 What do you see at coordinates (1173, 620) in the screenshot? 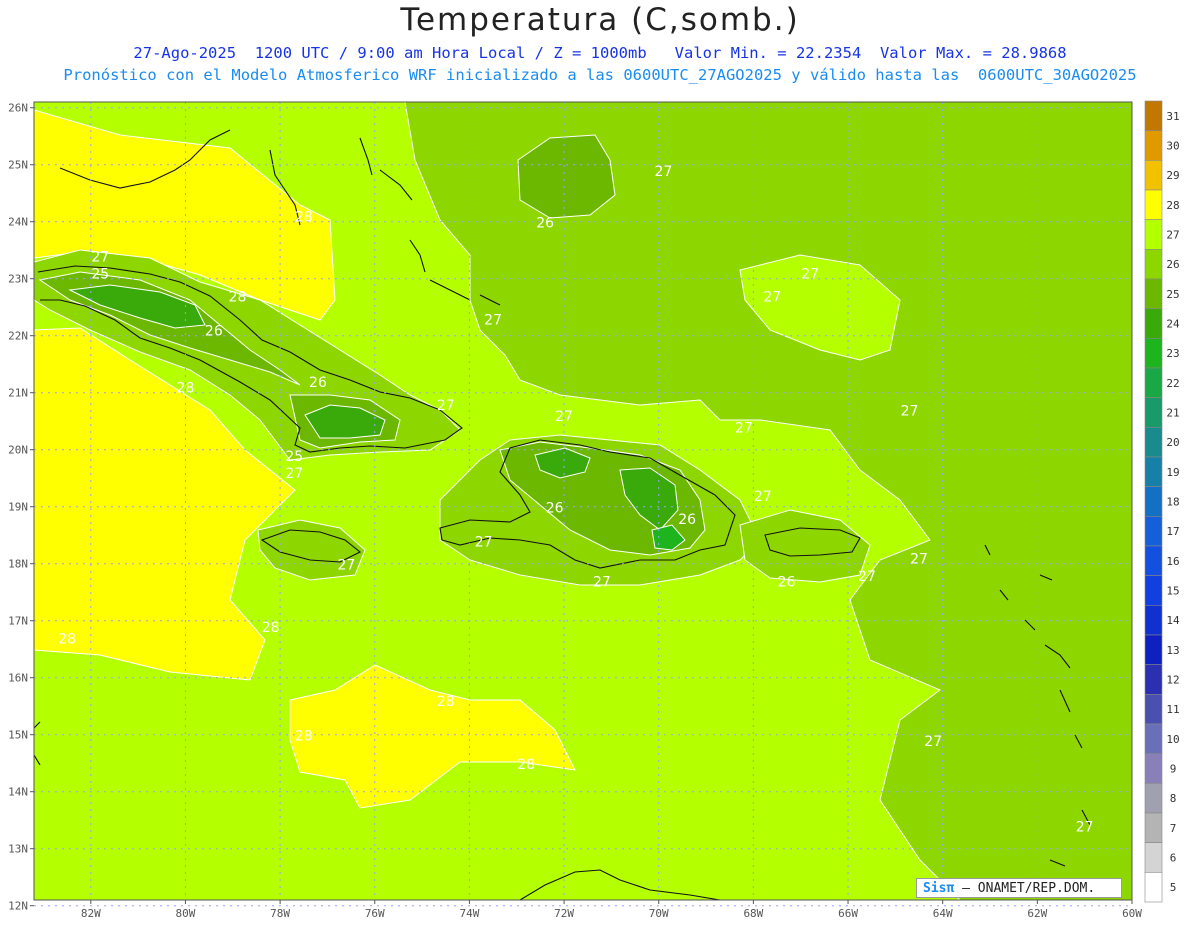
I see `colorbar-label: 14` at bounding box center [1173, 620].